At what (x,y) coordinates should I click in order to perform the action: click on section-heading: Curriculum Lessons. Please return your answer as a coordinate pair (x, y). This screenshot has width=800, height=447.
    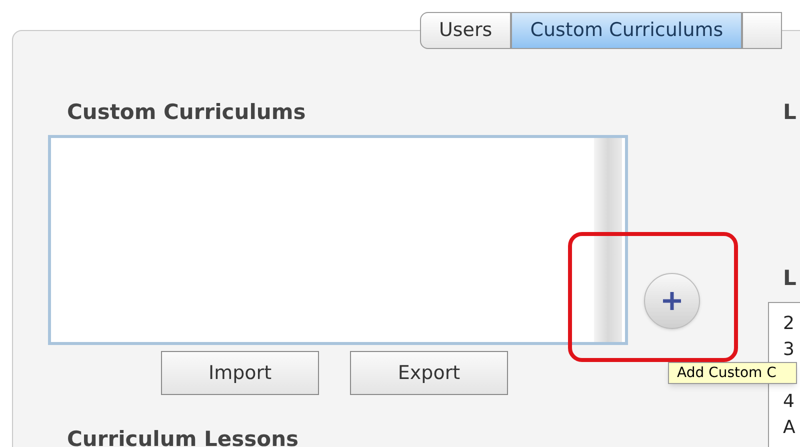
    Looking at the image, I should click on (183, 436).